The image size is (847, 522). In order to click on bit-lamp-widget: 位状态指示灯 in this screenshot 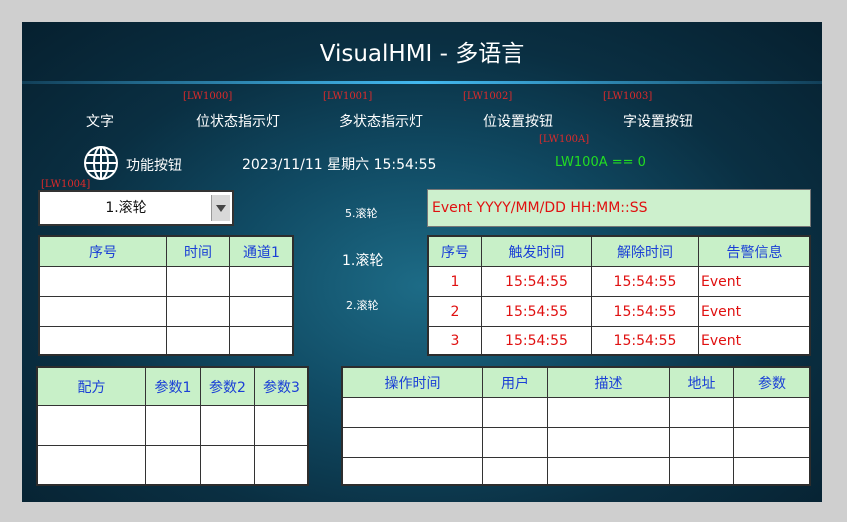, I will do `click(238, 121)`.